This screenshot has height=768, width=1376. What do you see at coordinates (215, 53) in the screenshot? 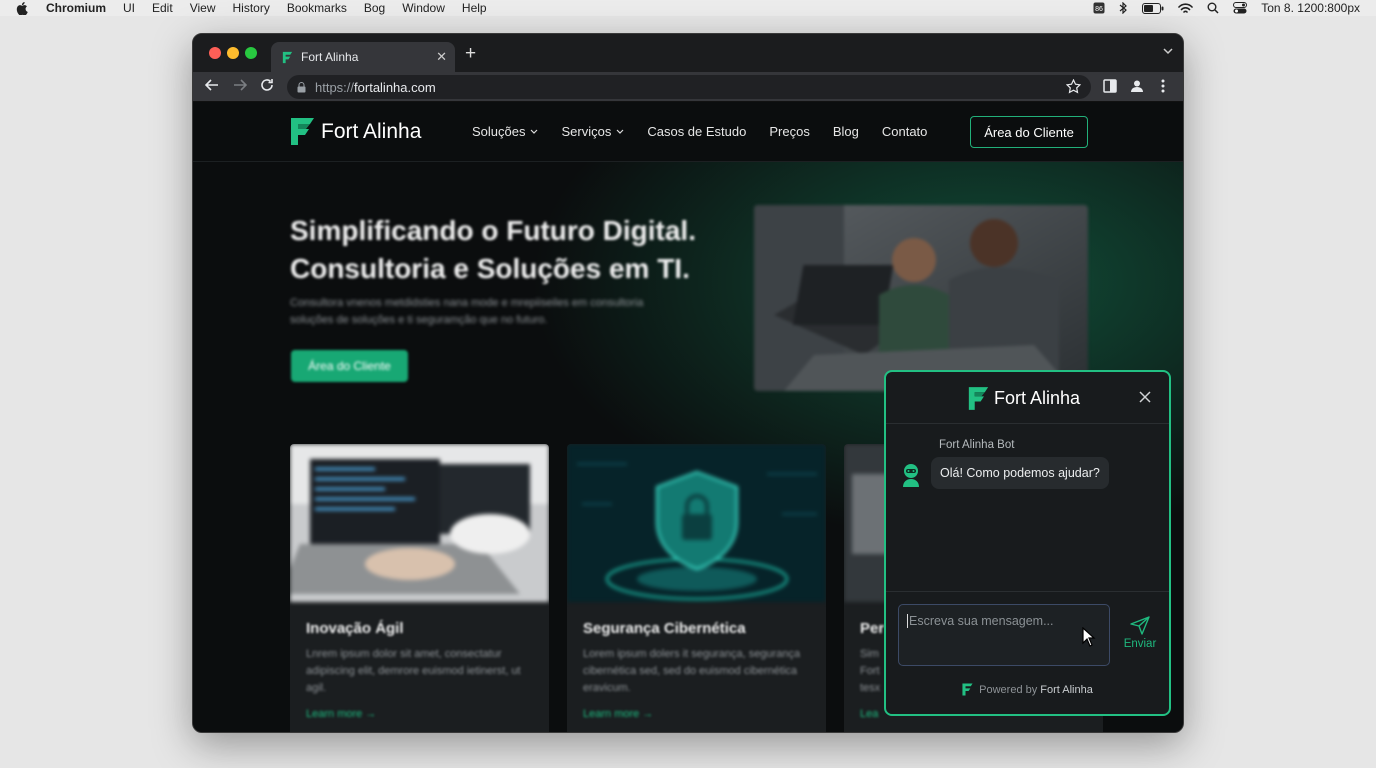
I see `close-window-button` at bounding box center [215, 53].